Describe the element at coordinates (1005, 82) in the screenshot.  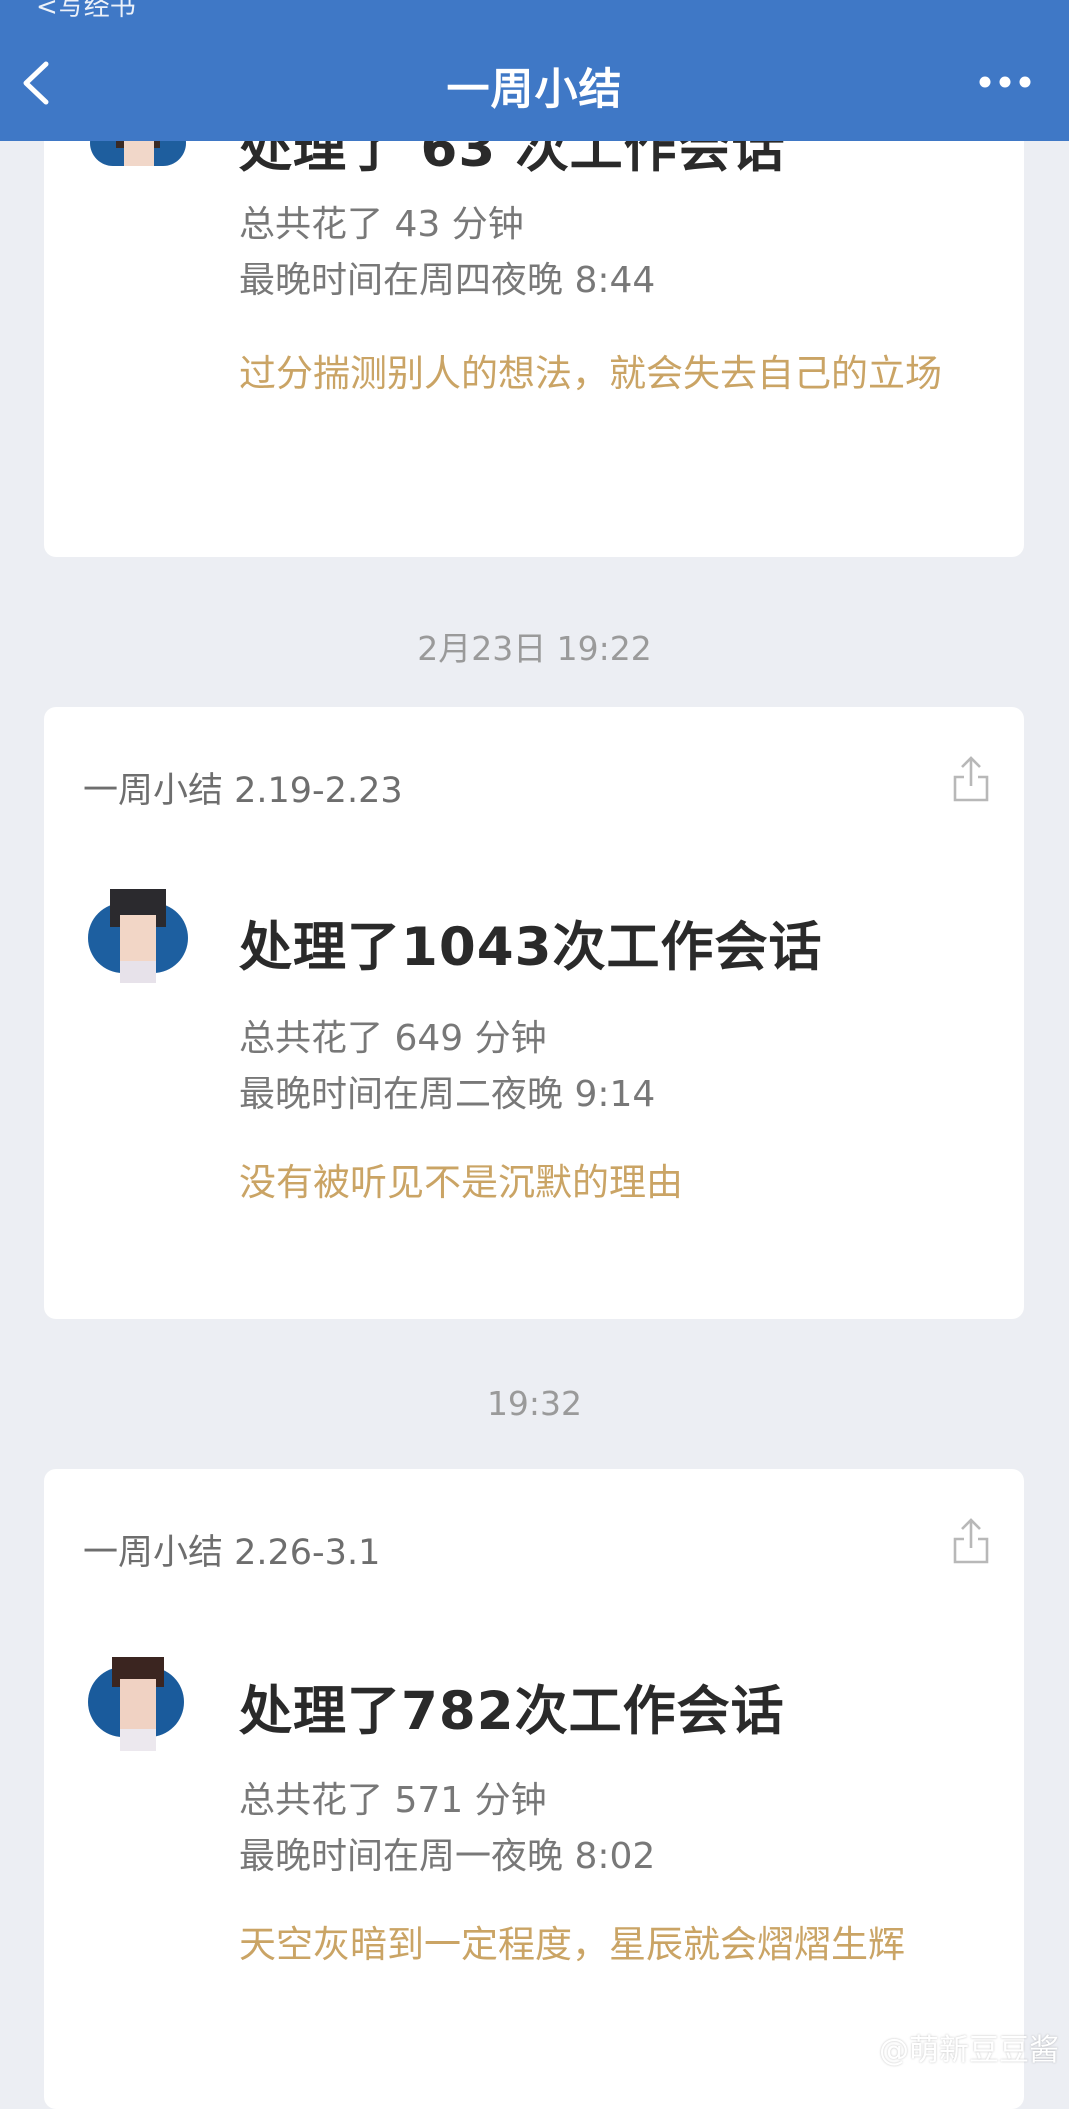
I see `more-options-icon` at that location.